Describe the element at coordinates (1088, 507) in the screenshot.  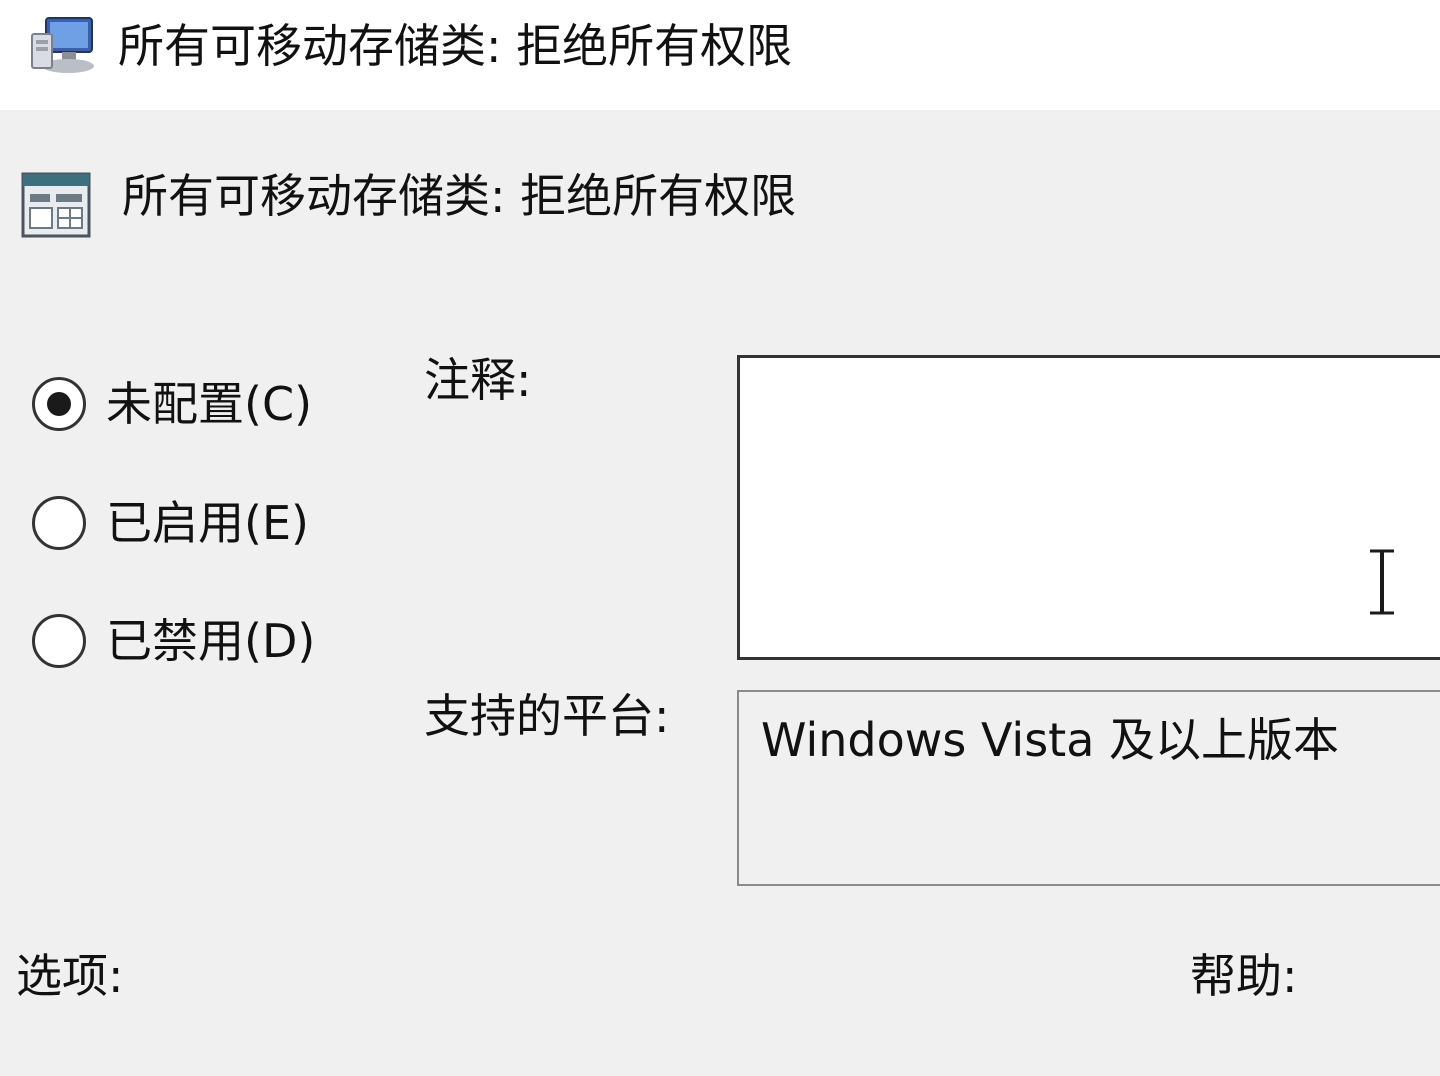
I see `comment-textarea` at that location.